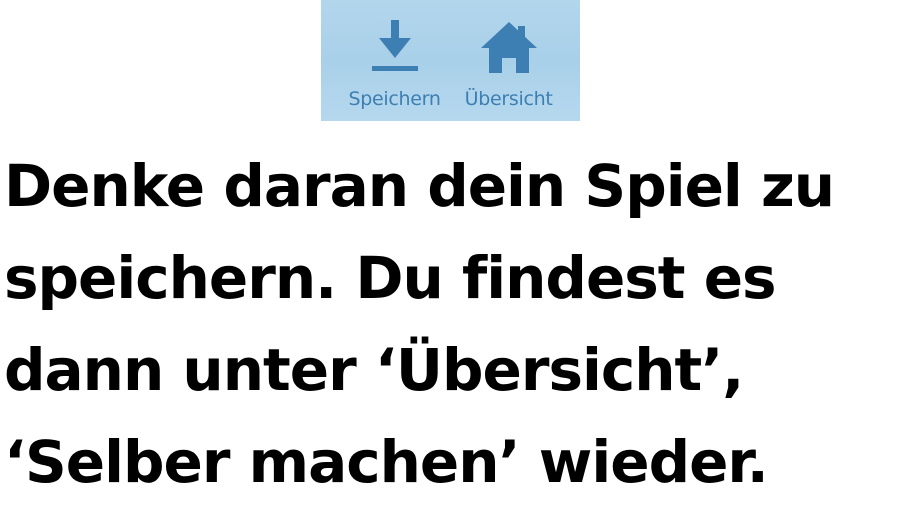 The image size is (900, 508). I want to click on overview-button: Übersicht, so click(509, 64).